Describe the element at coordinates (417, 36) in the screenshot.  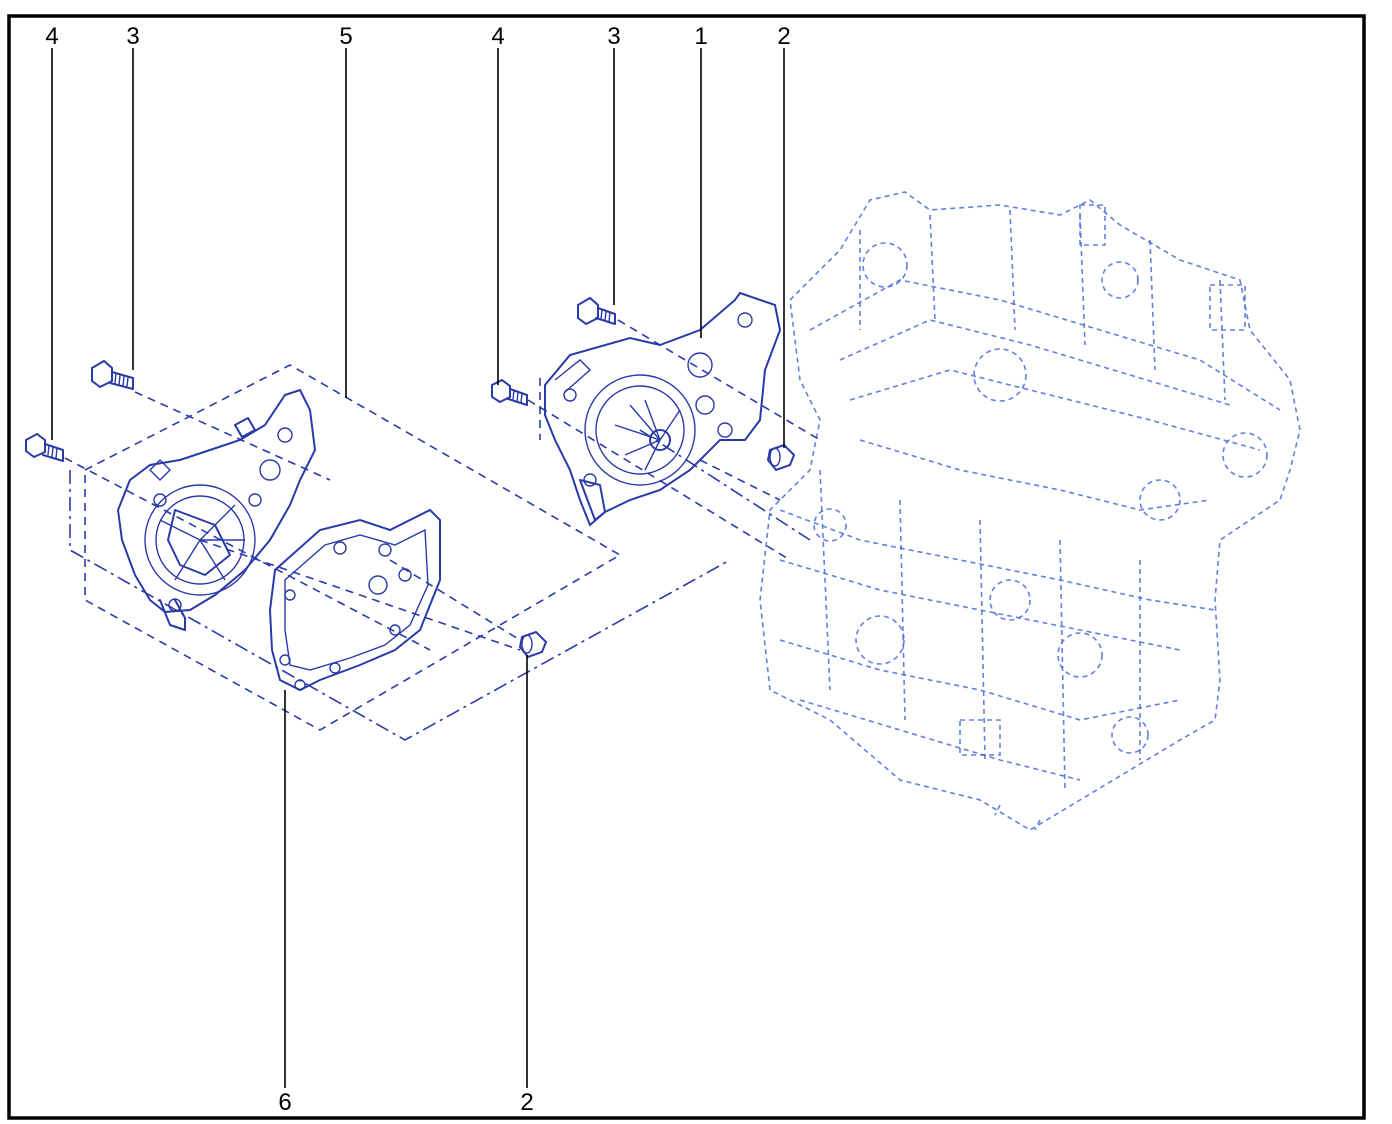
I see `callouts-top: 4 3 5 4 3 1 2` at that location.